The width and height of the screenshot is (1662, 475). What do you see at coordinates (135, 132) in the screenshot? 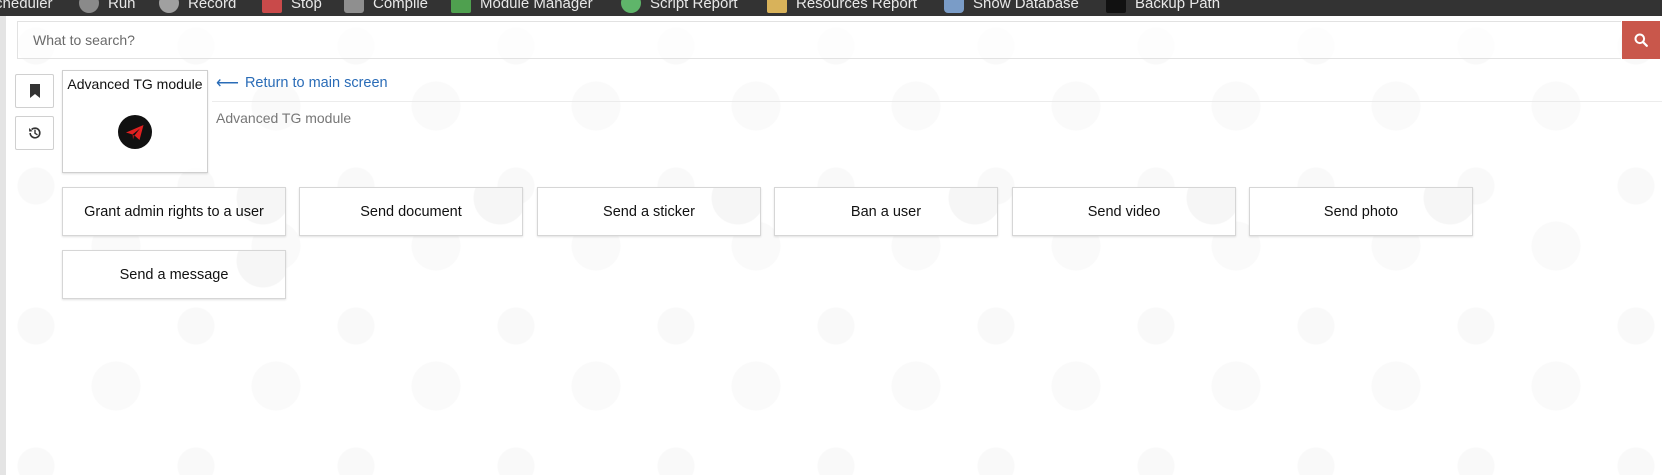
I see `telegram-icon` at bounding box center [135, 132].